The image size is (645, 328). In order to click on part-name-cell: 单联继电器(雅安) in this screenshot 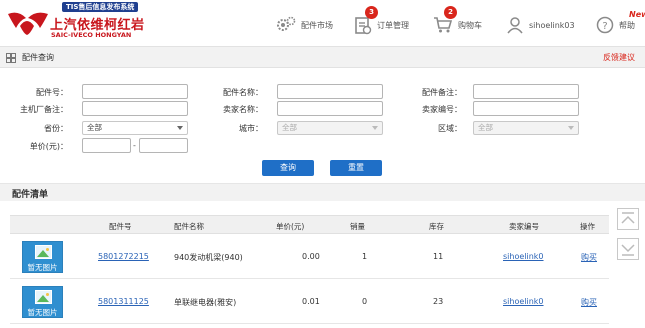, I will do `click(205, 302)`.